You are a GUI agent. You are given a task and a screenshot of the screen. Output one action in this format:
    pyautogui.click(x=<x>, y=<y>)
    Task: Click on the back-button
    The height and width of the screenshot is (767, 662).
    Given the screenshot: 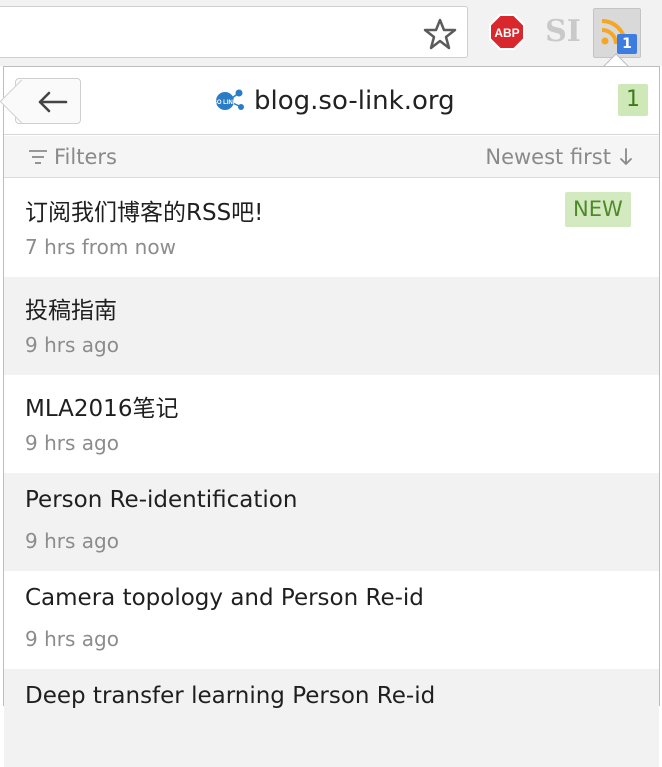 What is the action you would take?
    pyautogui.click(x=48, y=101)
    